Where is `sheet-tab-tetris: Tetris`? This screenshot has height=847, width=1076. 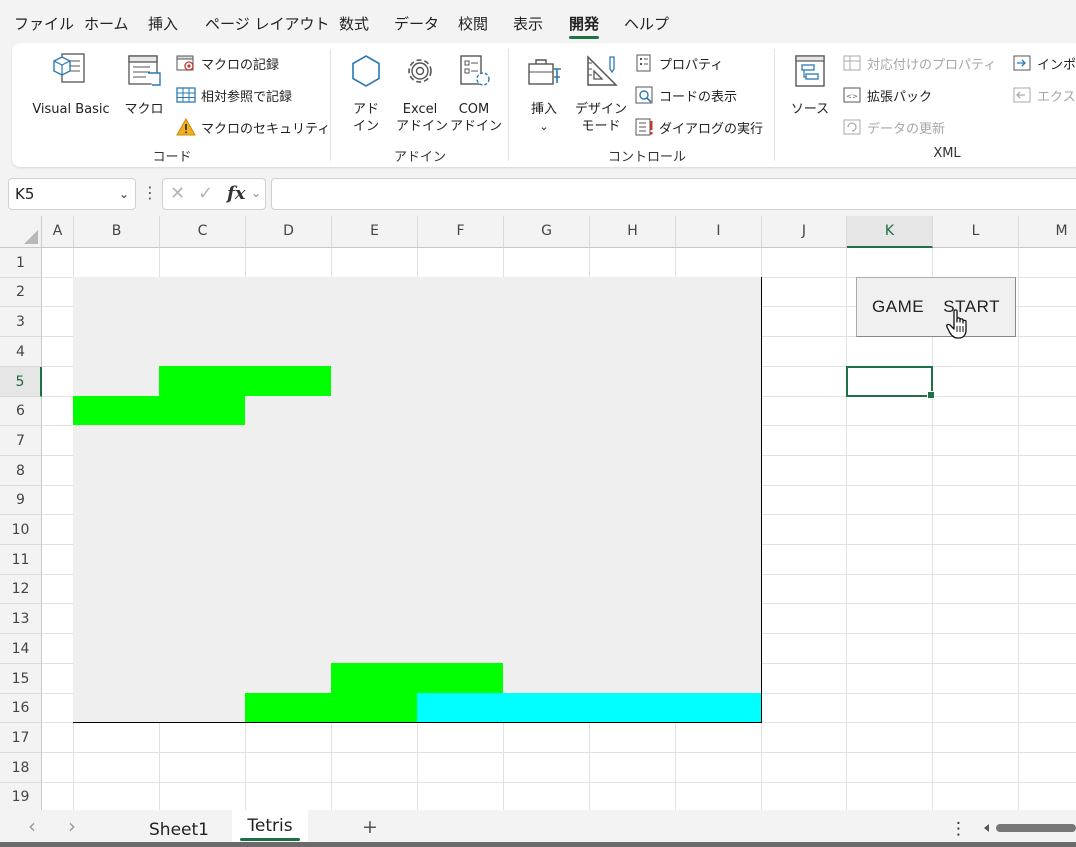
sheet-tab-tetris: Tetris is located at coordinates (270, 827).